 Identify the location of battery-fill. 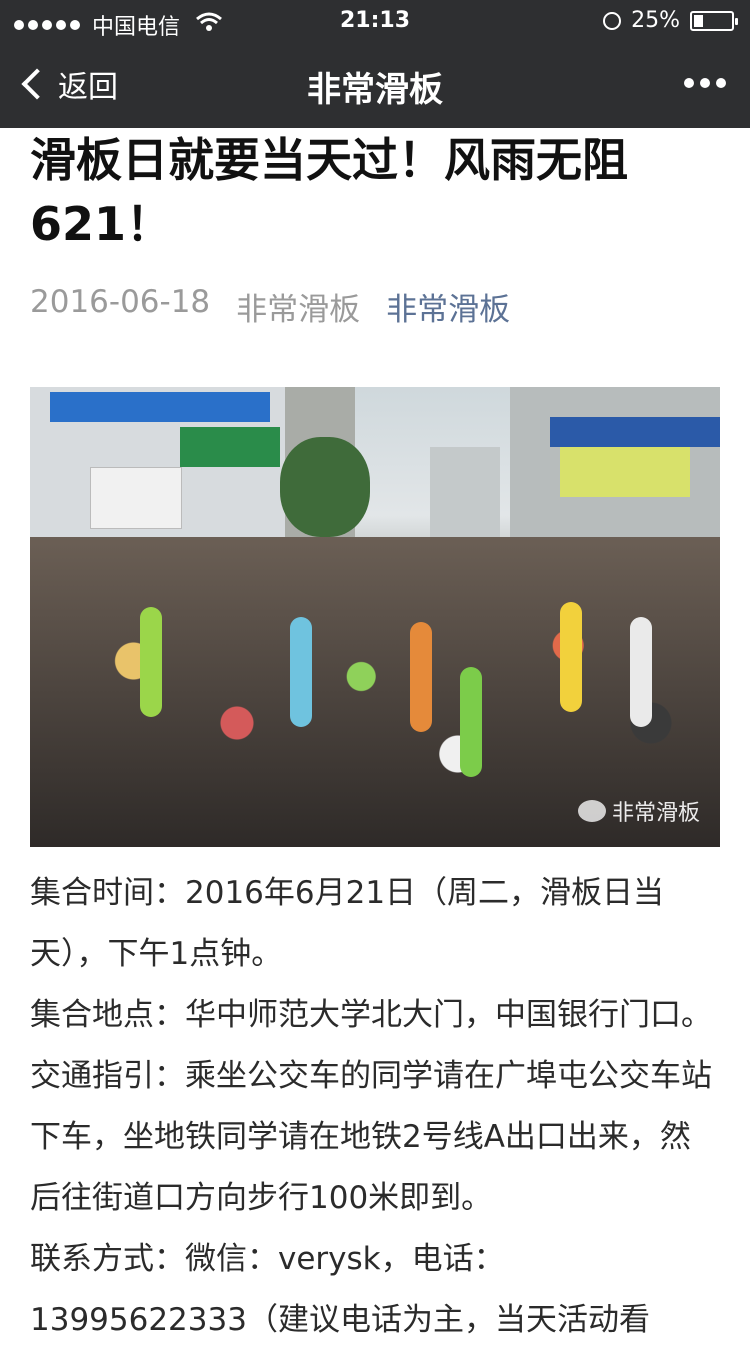
(698, 20).